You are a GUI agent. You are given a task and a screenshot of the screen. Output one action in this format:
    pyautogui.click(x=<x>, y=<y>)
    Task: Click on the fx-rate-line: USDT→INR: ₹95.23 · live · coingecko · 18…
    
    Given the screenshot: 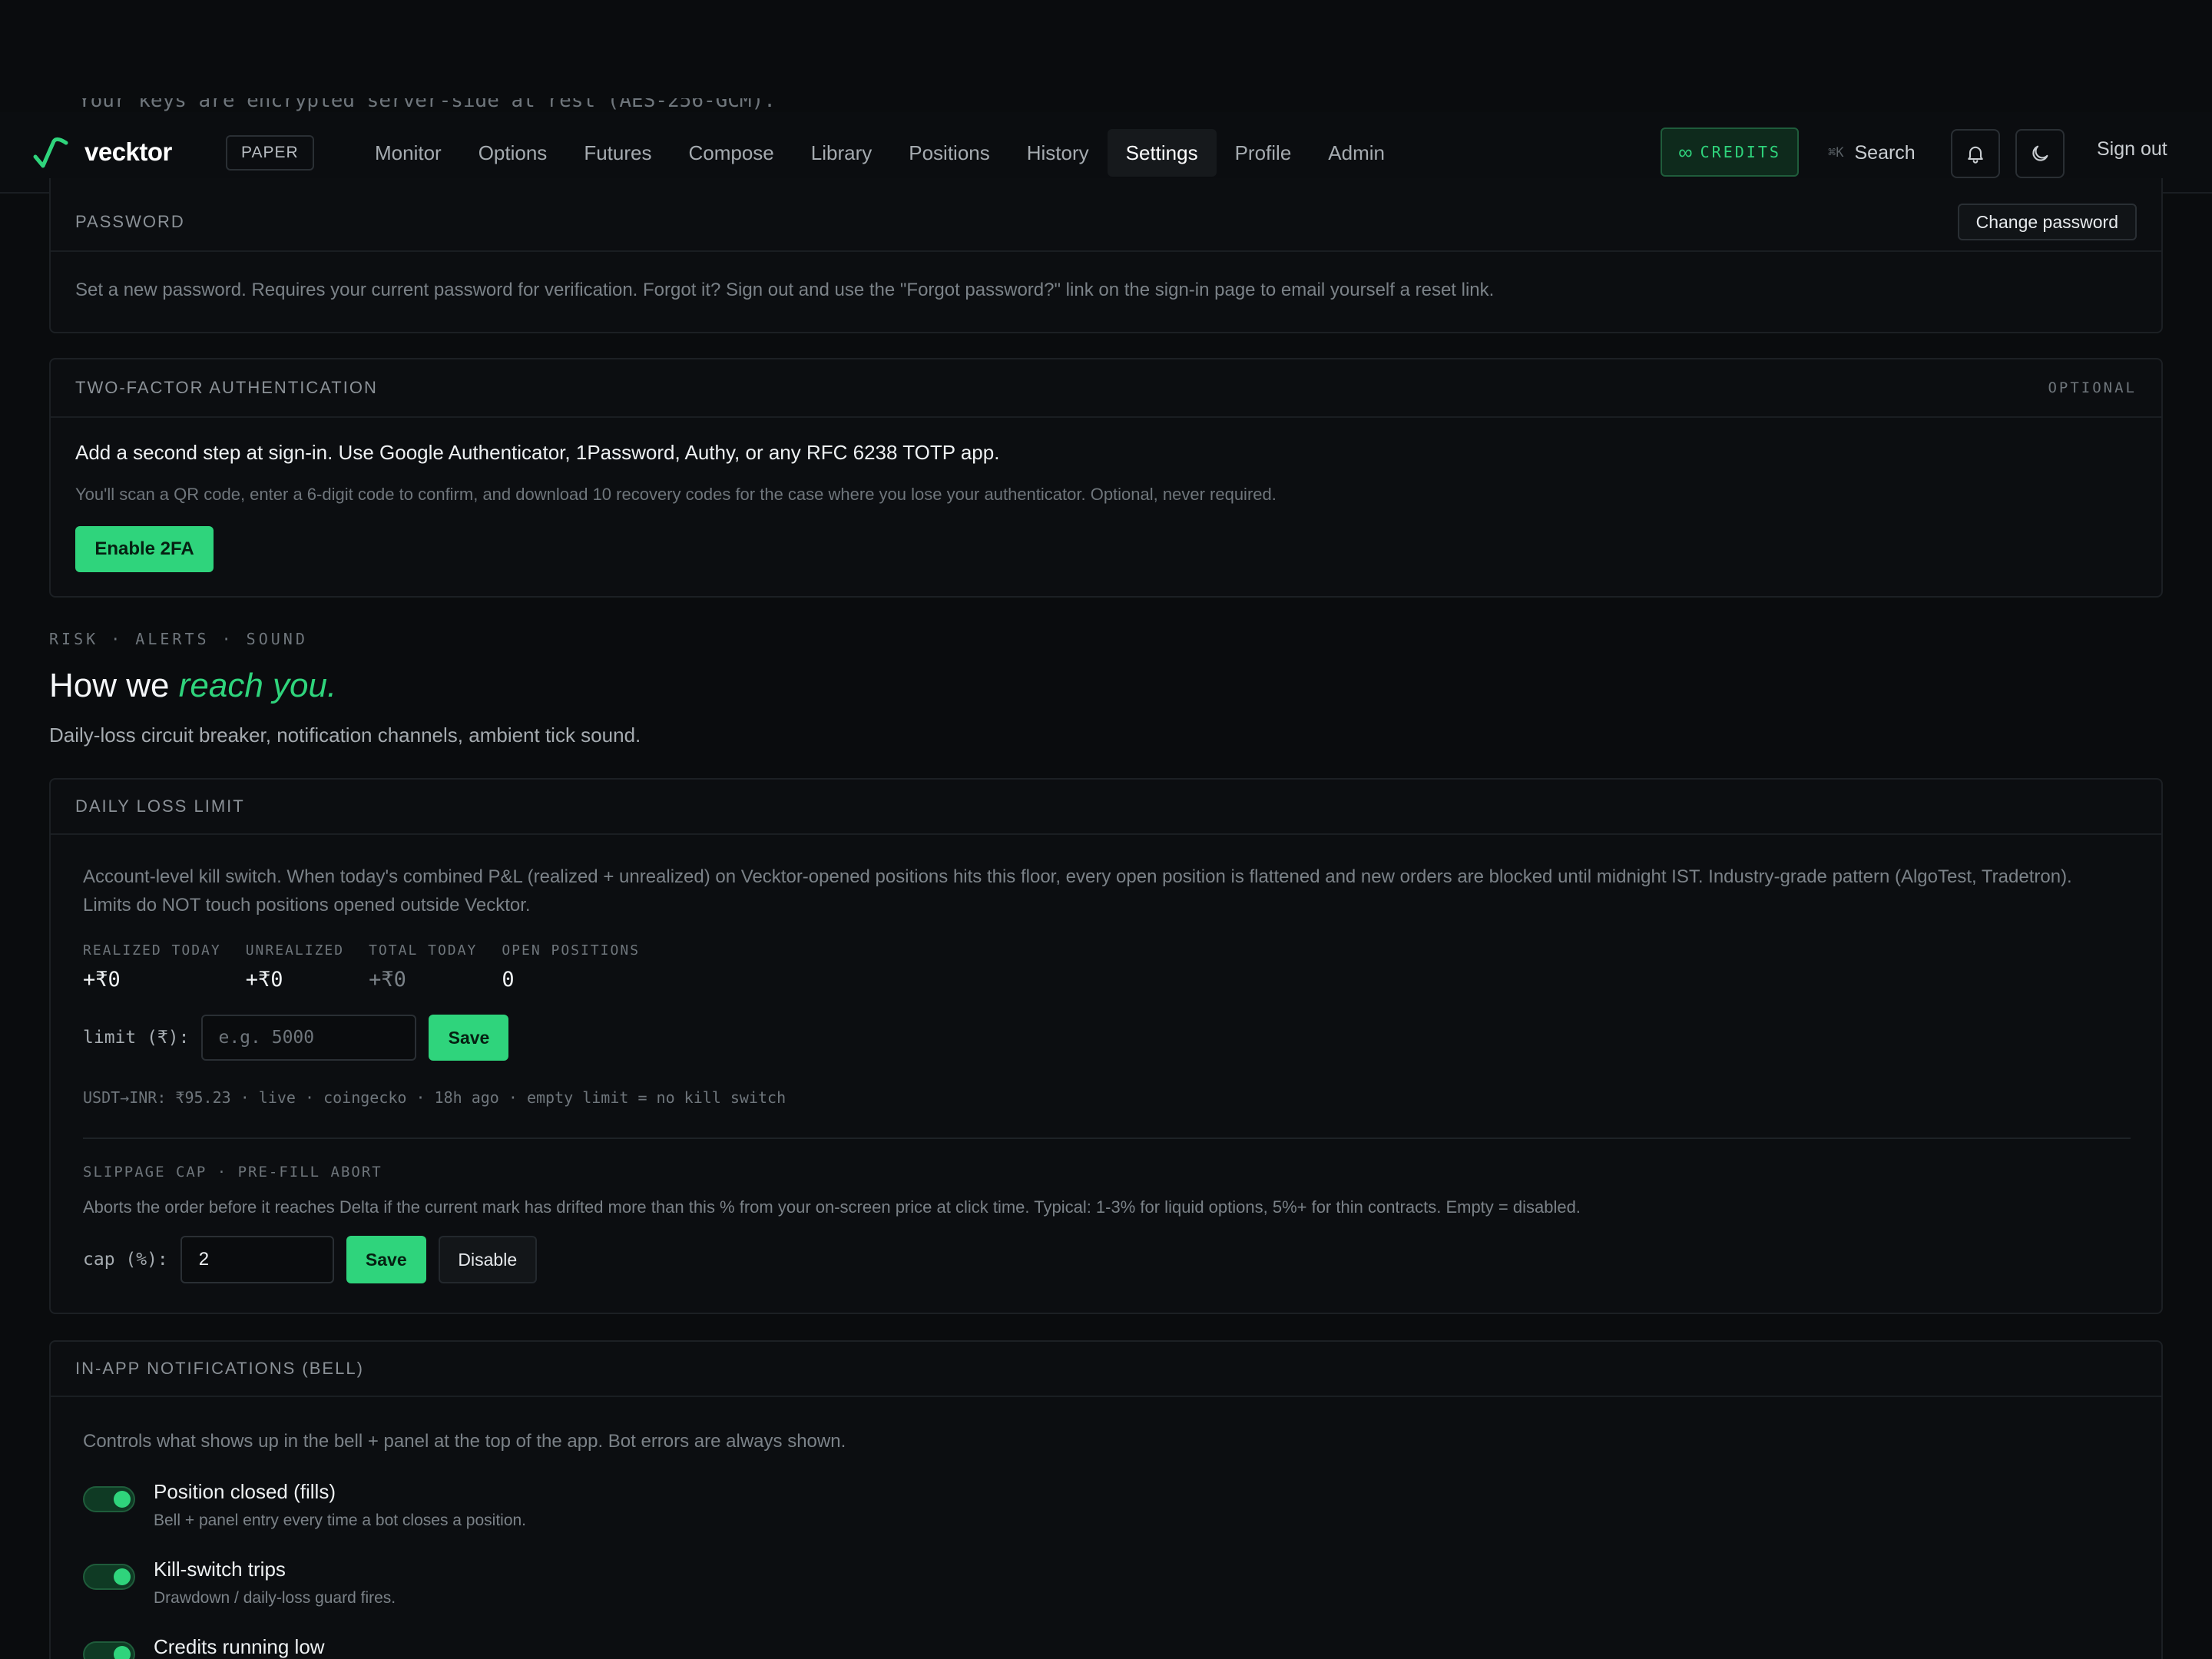 What is the action you would take?
    pyautogui.click(x=435, y=1098)
    